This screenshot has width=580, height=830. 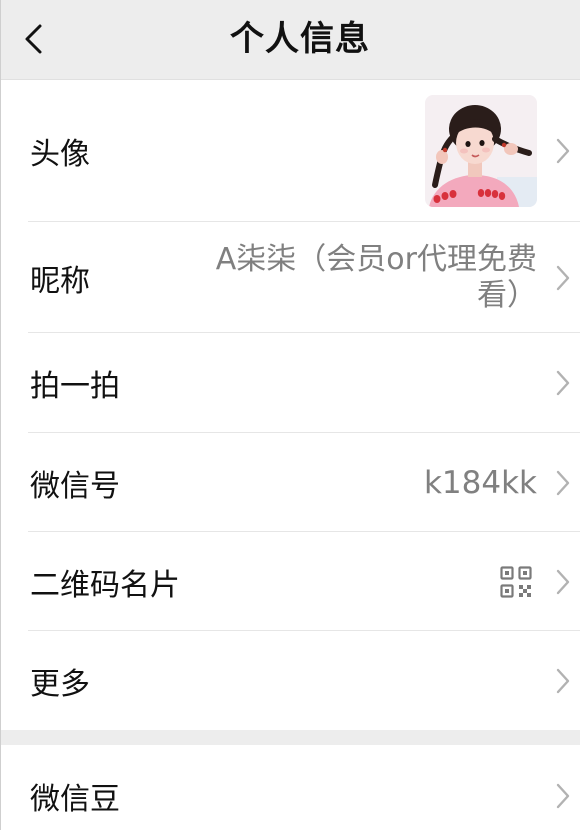 What do you see at coordinates (290, 787) in the screenshot?
I see `wechat-beans-row: 微信豆` at bounding box center [290, 787].